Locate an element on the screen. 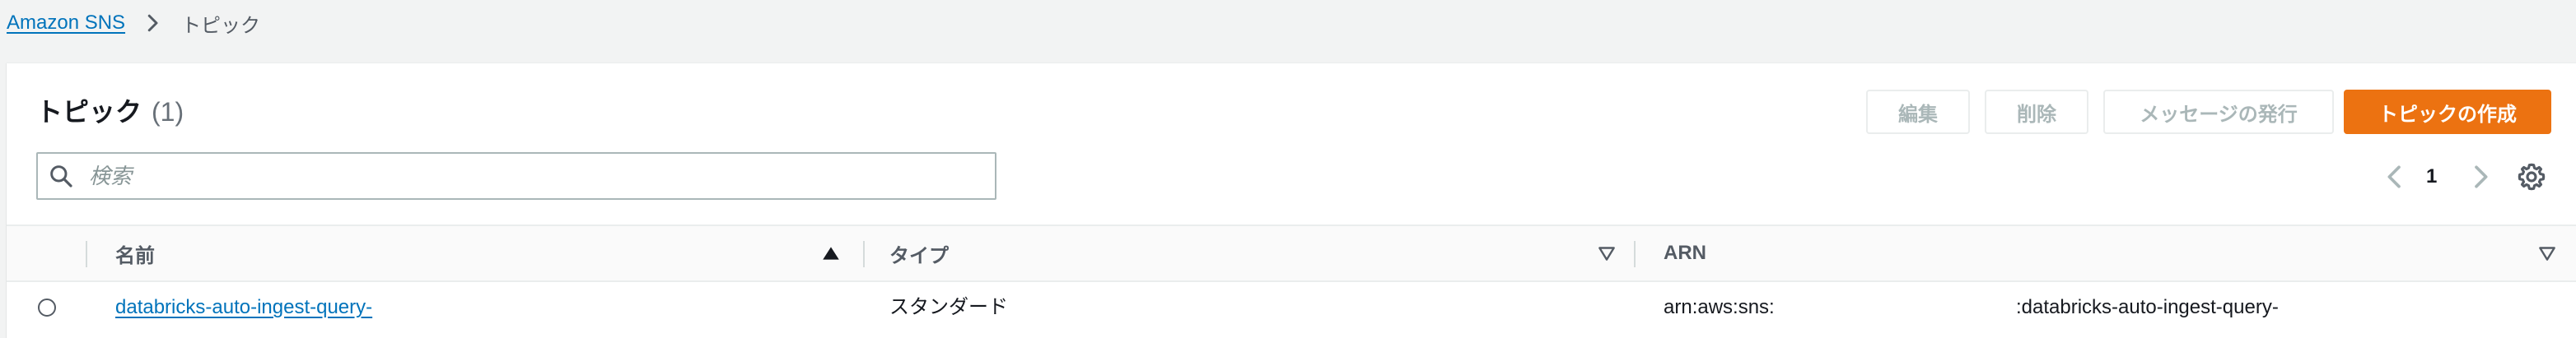  topic-type: スタンダード is located at coordinates (948, 307).